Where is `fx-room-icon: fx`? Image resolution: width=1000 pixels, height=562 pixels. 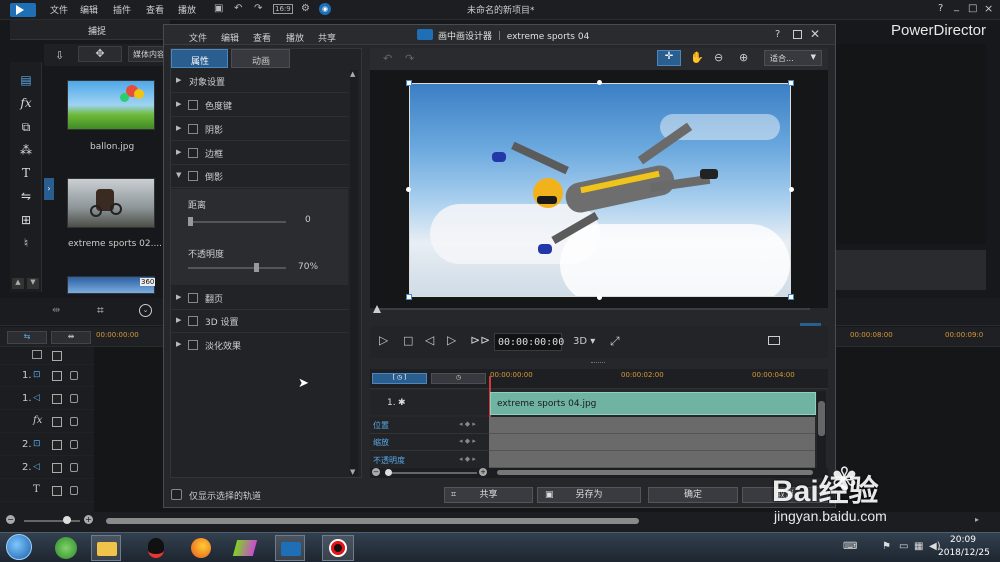
fx-room-icon: fx is located at coordinates (26, 103).